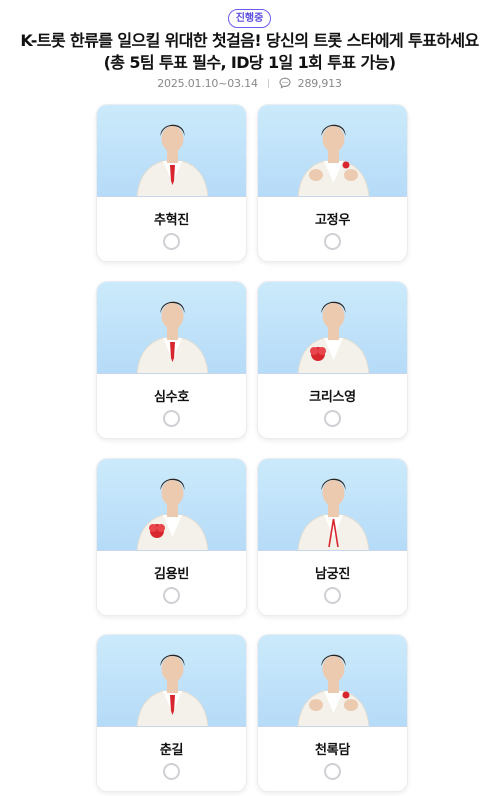  I want to click on candidate-card: 심수호, so click(171, 360).